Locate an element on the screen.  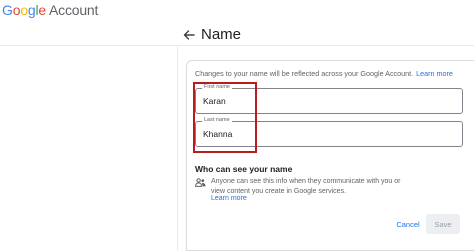
logo-suffix: Account is located at coordinates (74, 10).